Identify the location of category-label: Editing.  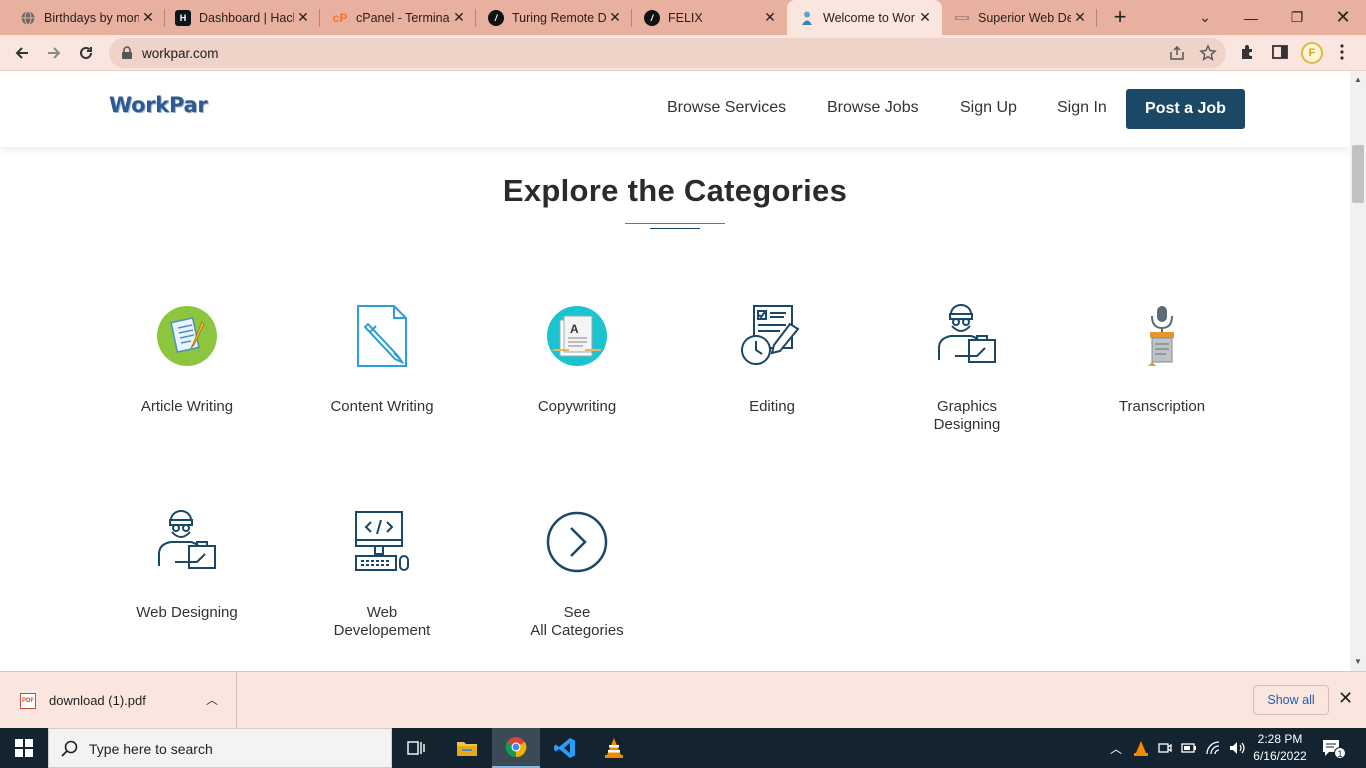
(772, 406).